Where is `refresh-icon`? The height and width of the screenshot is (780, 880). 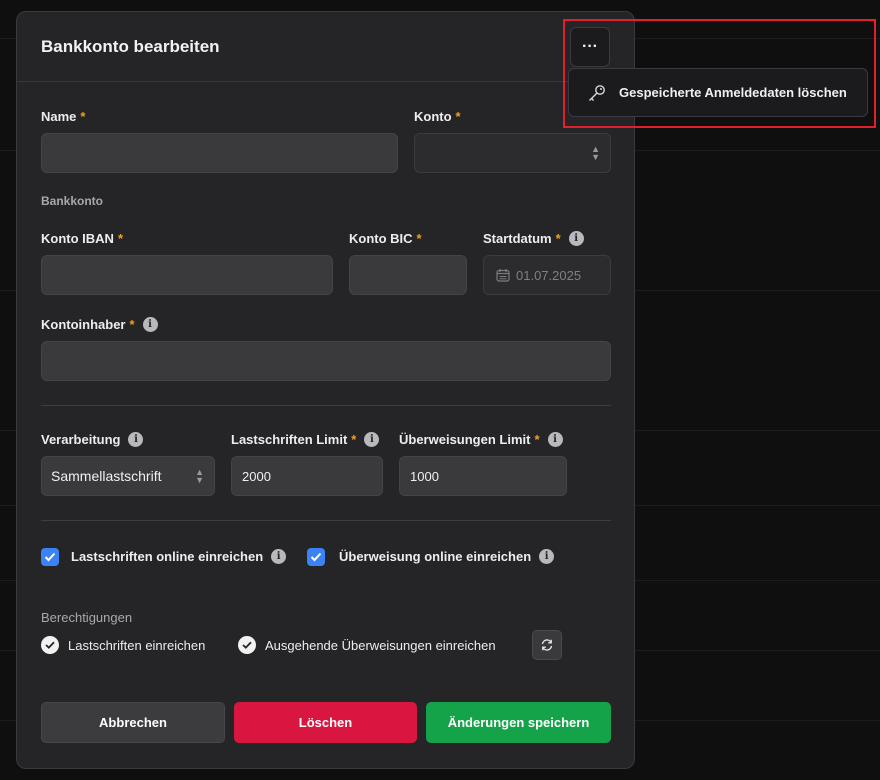 refresh-icon is located at coordinates (547, 645).